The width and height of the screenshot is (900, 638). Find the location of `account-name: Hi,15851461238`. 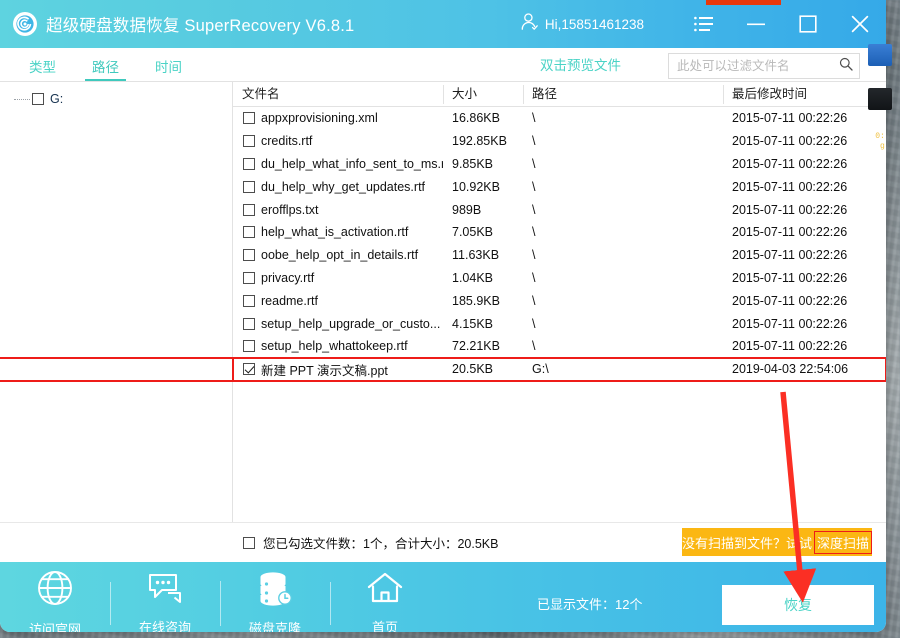

account-name: Hi,15851461238 is located at coordinates (594, 24).